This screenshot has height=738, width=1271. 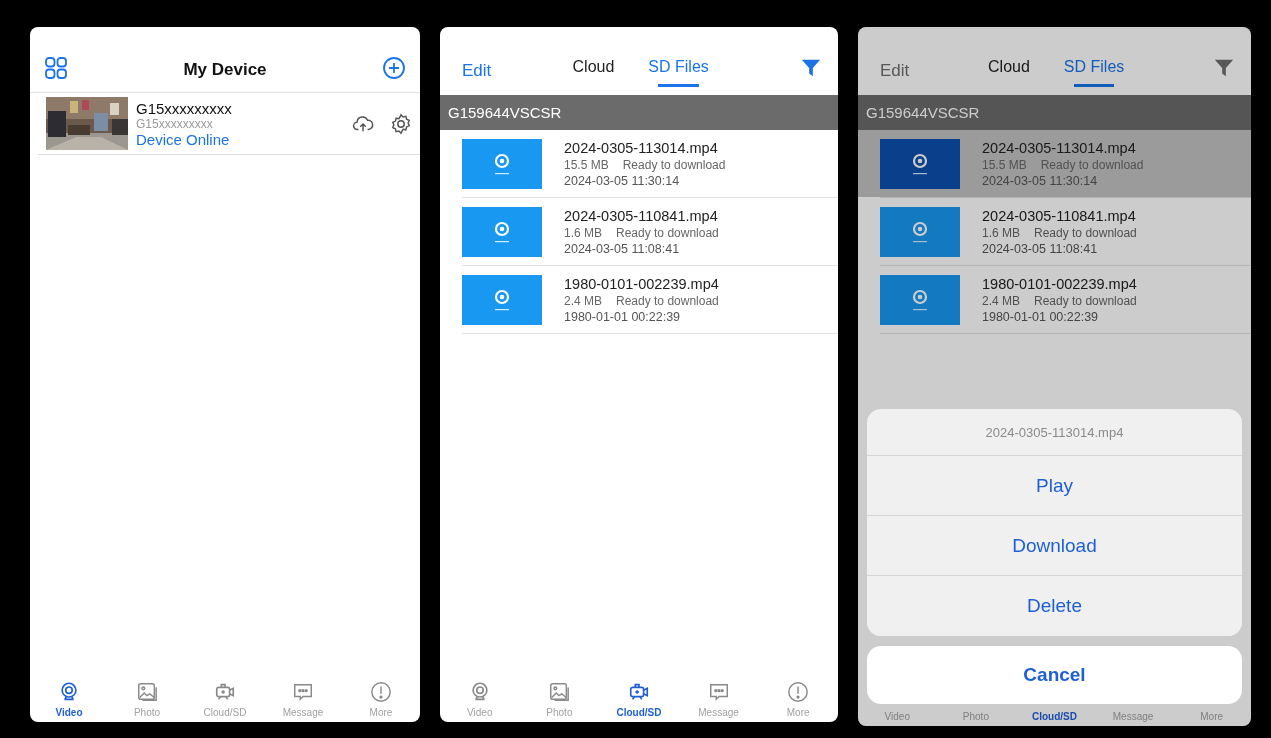 I want to click on grid-icon, so click(x=56, y=68).